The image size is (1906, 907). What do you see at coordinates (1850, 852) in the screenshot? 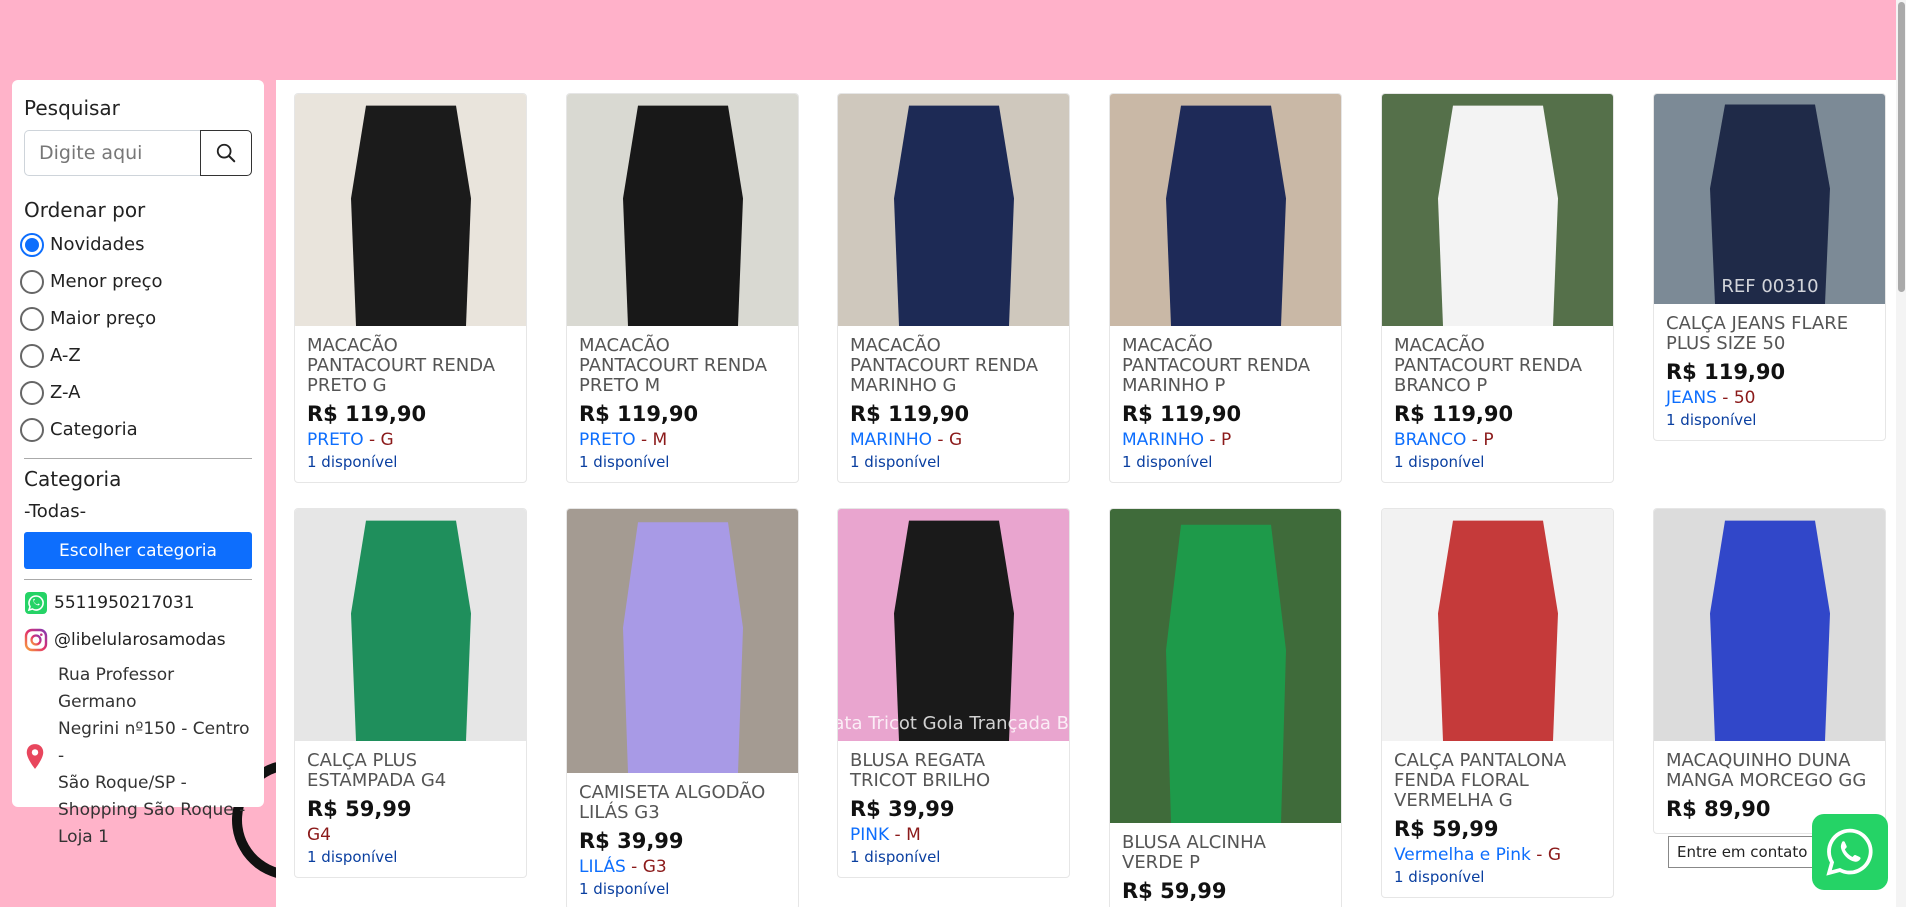
I see `whatsapp-float-button` at bounding box center [1850, 852].